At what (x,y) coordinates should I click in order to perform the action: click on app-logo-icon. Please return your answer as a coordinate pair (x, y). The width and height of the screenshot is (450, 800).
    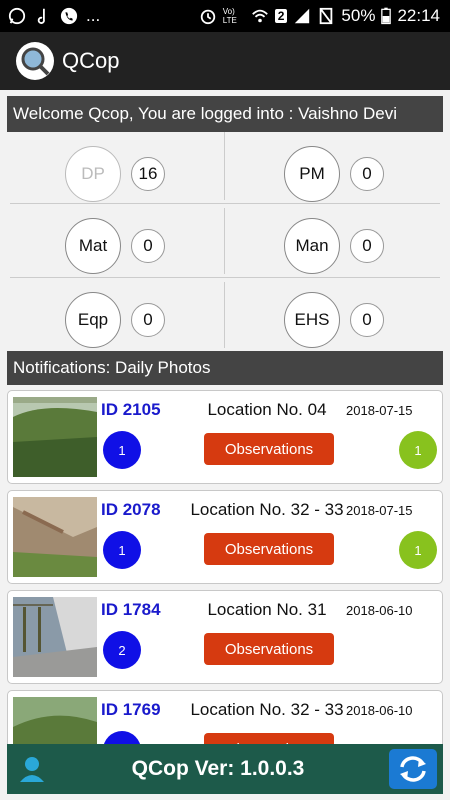
    Looking at the image, I should click on (35, 61).